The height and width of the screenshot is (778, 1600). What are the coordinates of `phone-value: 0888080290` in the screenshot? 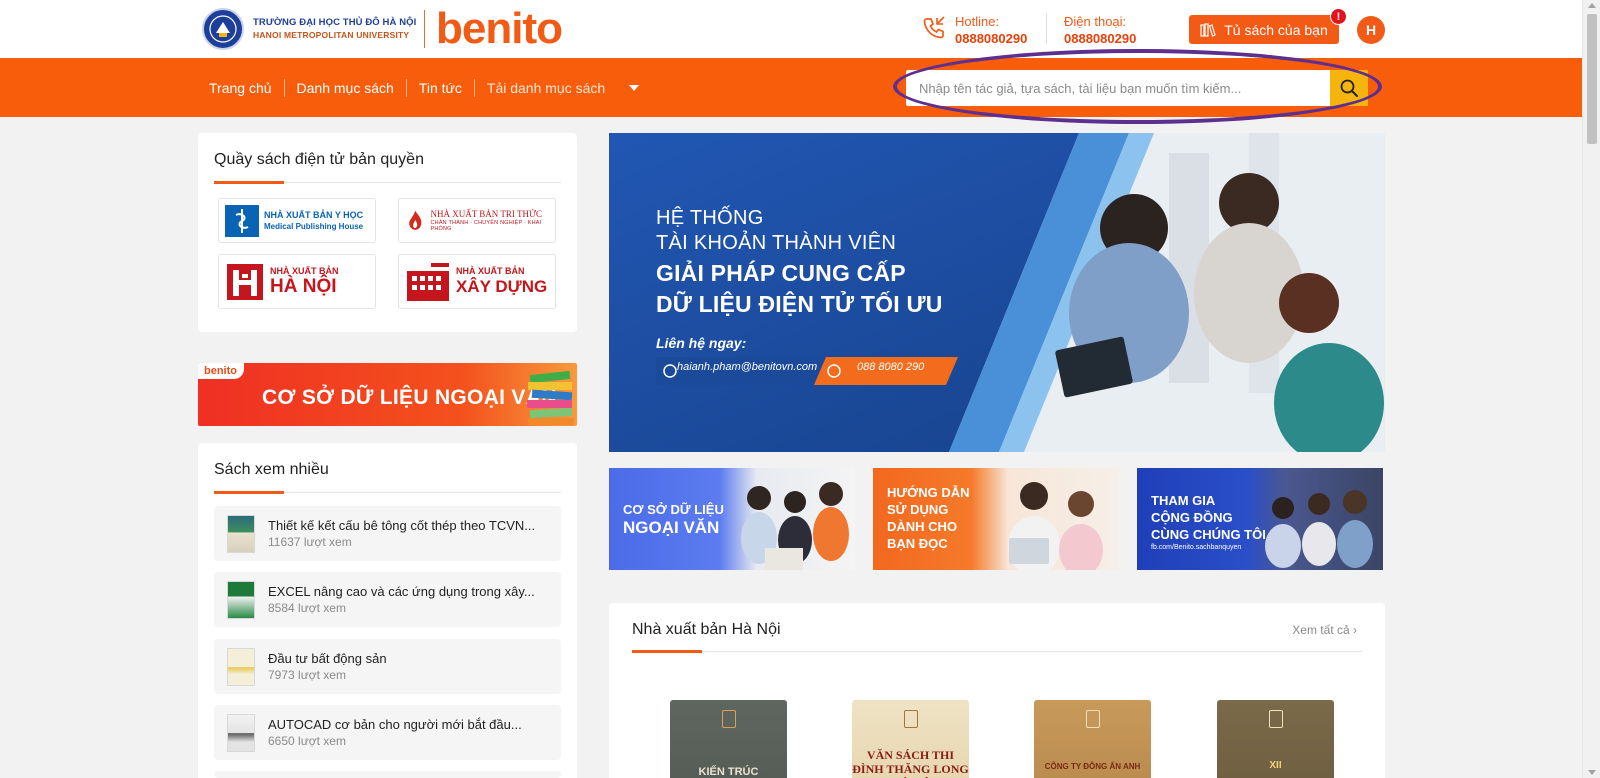 It's located at (1100, 38).